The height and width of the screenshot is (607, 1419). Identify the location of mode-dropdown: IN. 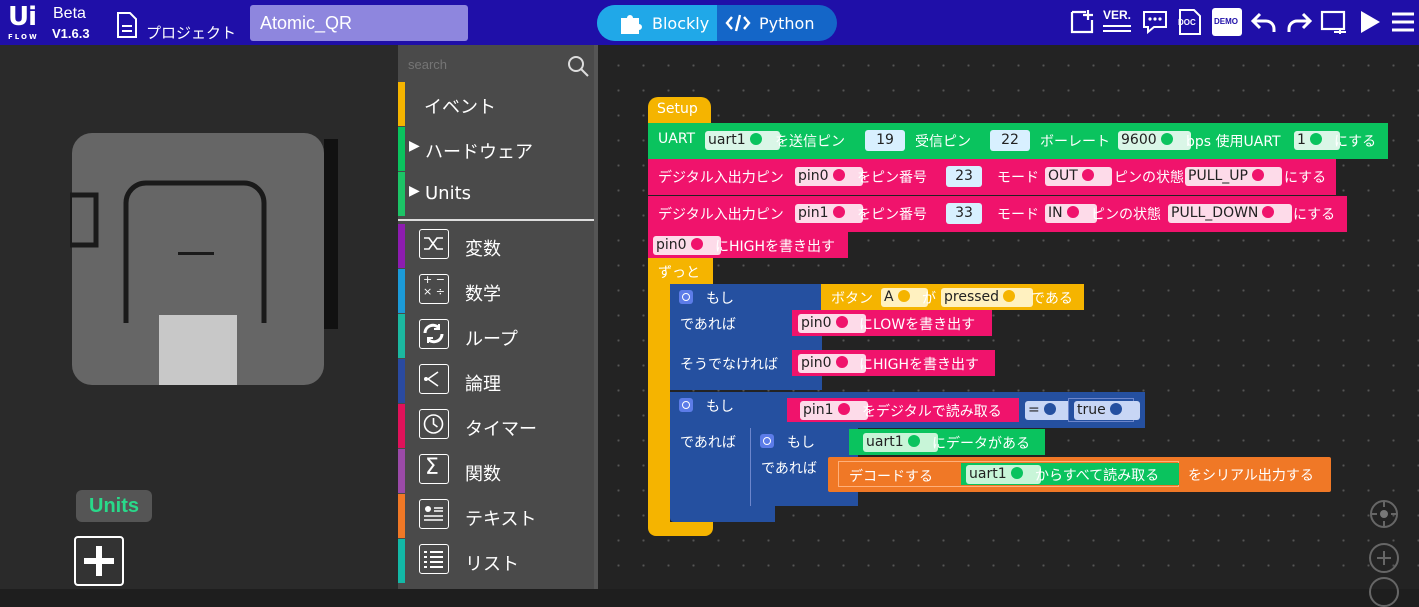
(1071, 213).